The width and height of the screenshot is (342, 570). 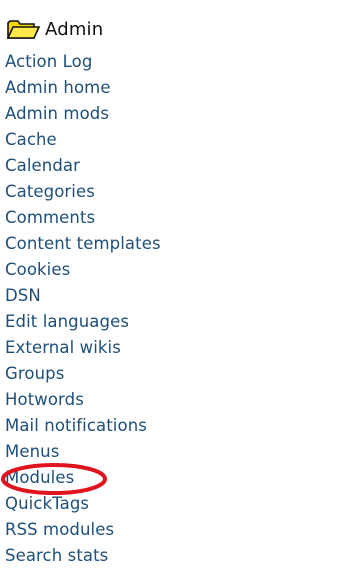 What do you see at coordinates (74, 29) in the screenshot?
I see `menu-title: Admin` at bounding box center [74, 29].